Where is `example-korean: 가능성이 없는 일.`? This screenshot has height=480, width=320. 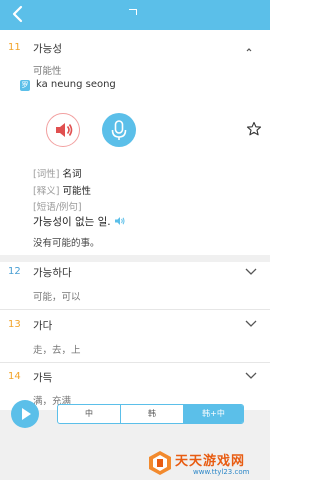
example-korean: 가능성이 없는 일. is located at coordinates (79, 221).